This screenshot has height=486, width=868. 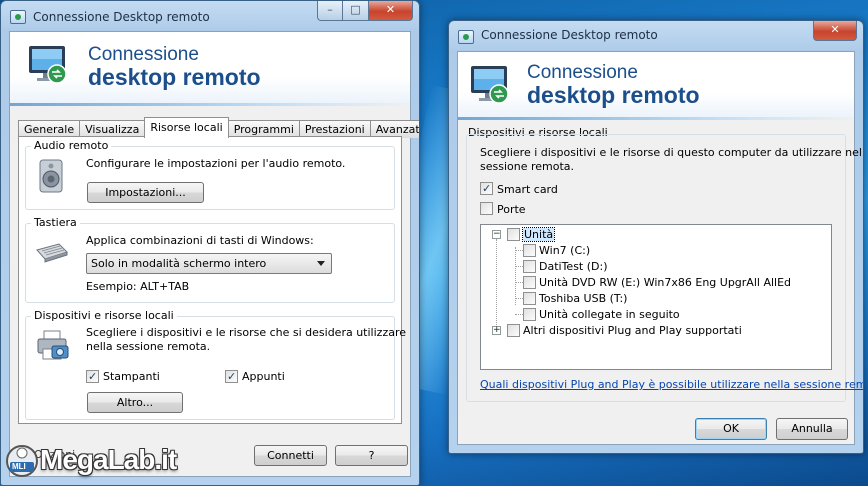 I want to click on right-window-titlebar: Connessione Desktop remoto ✕, so click(x=656, y=36).